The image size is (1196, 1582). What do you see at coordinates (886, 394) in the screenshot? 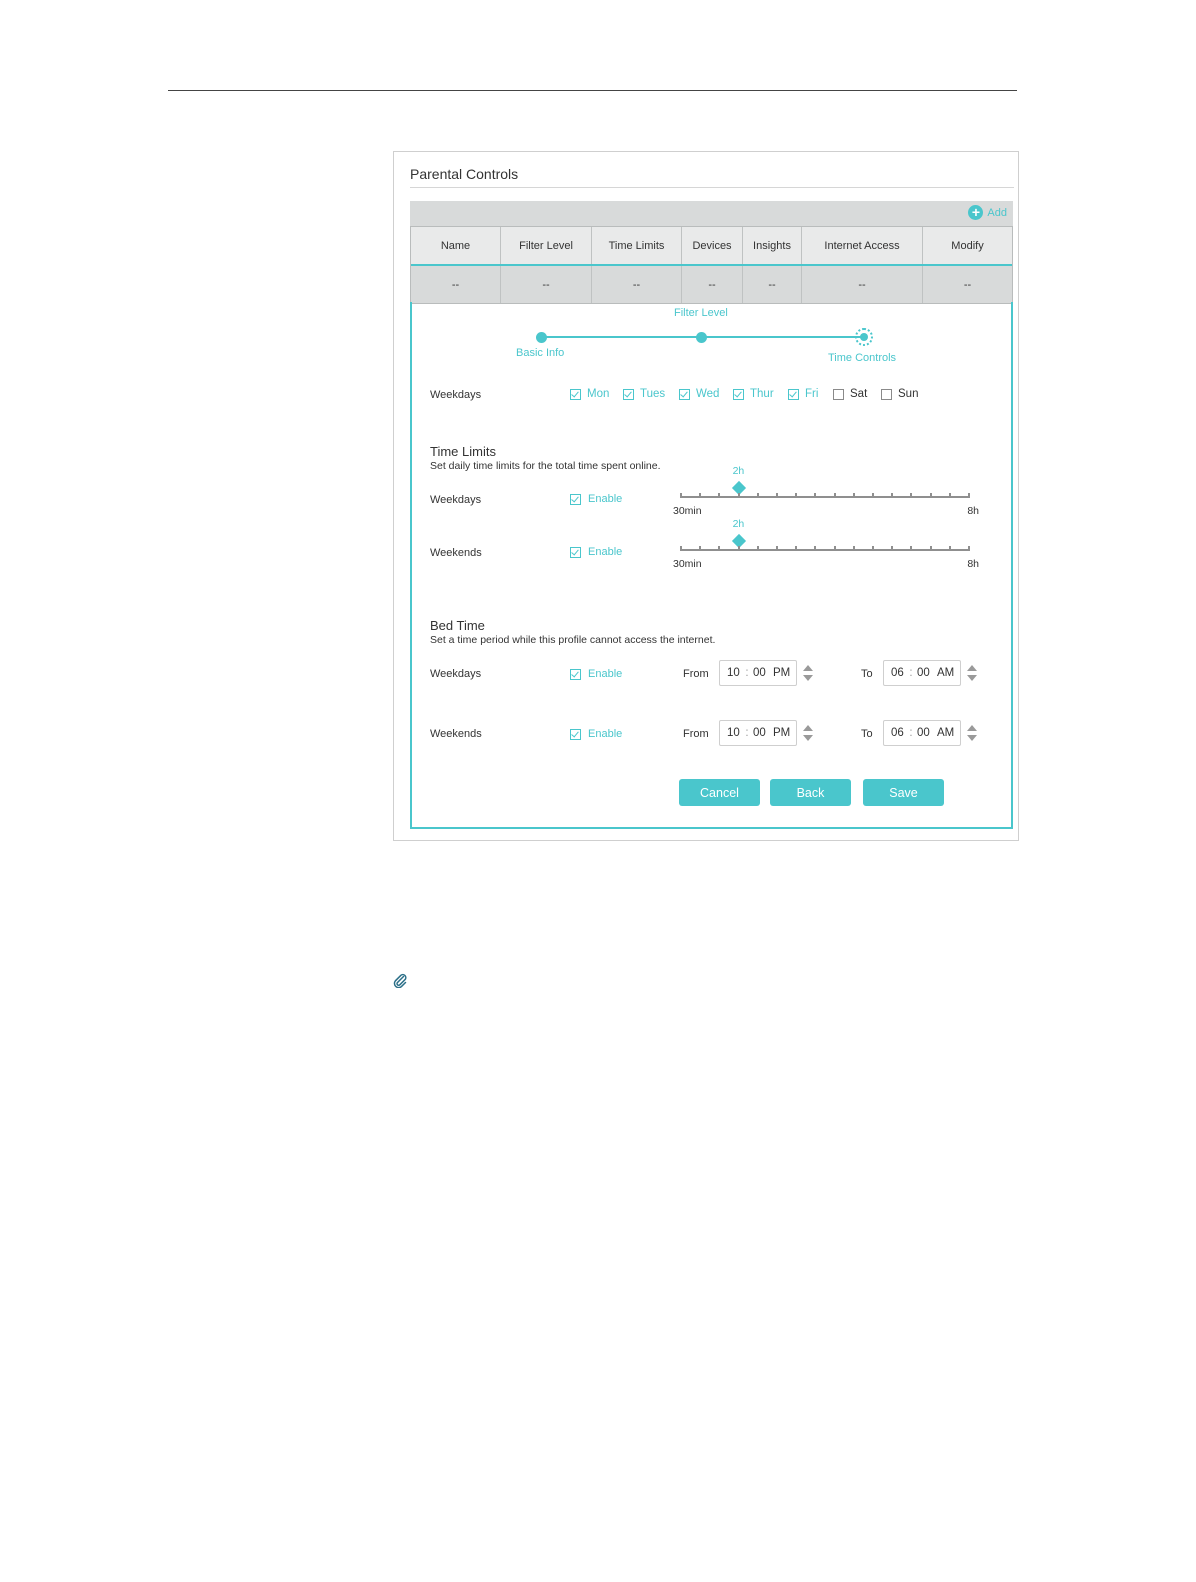
I see `day-sun-checkbox` at bounding box center [886, 394].